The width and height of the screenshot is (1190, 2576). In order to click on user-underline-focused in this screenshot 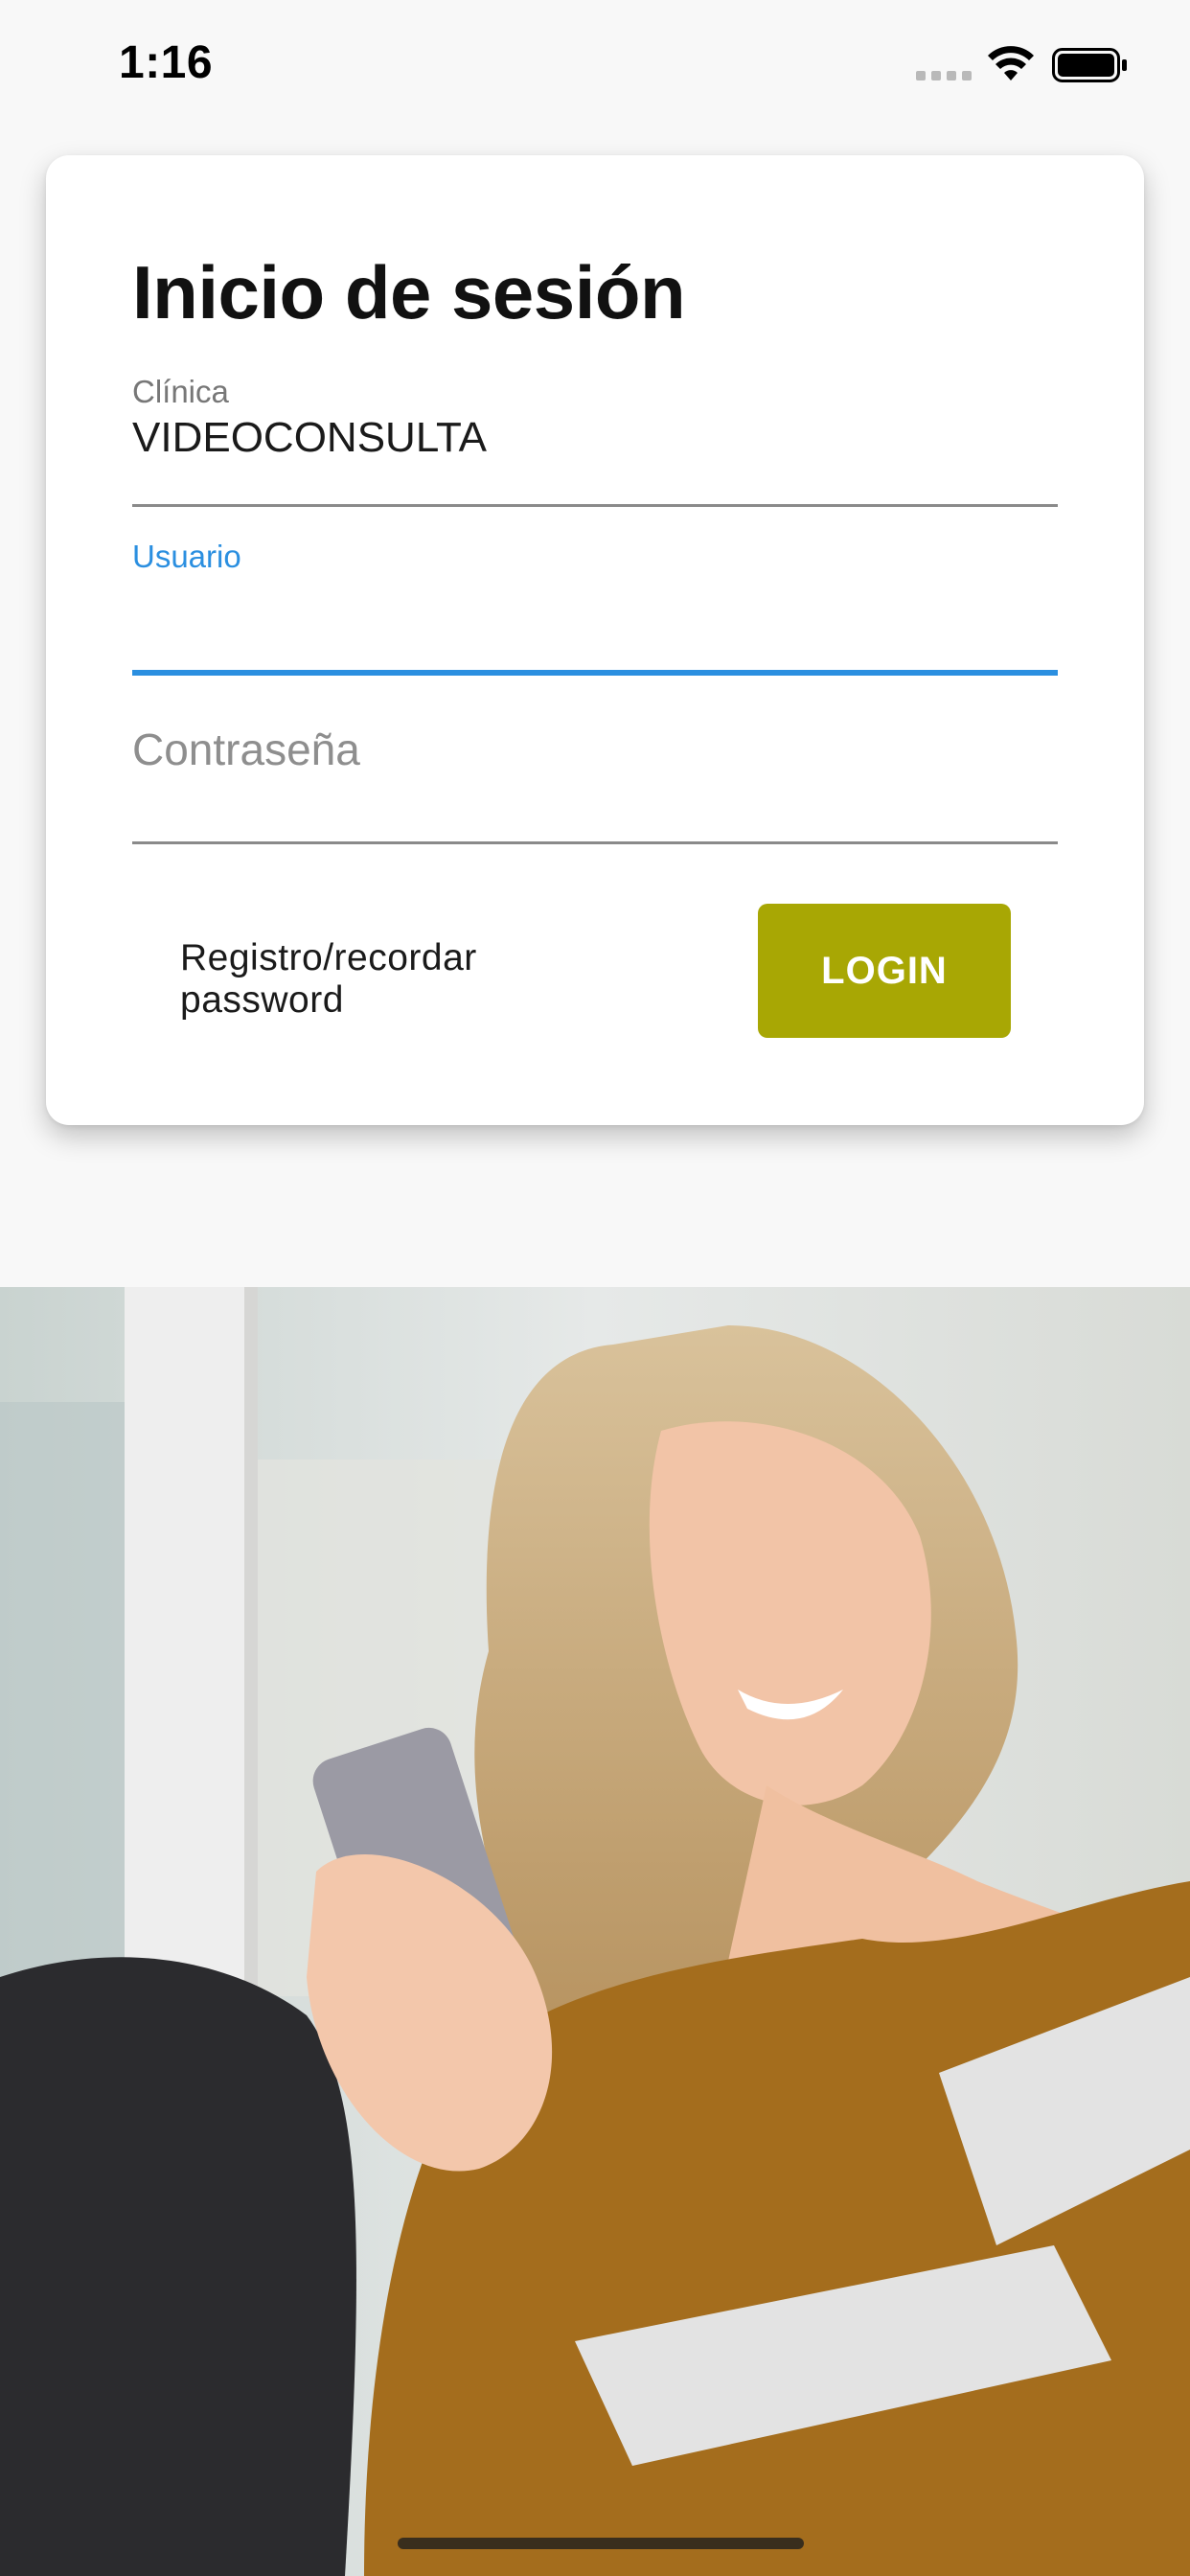, I will do `click(595, 673)`.